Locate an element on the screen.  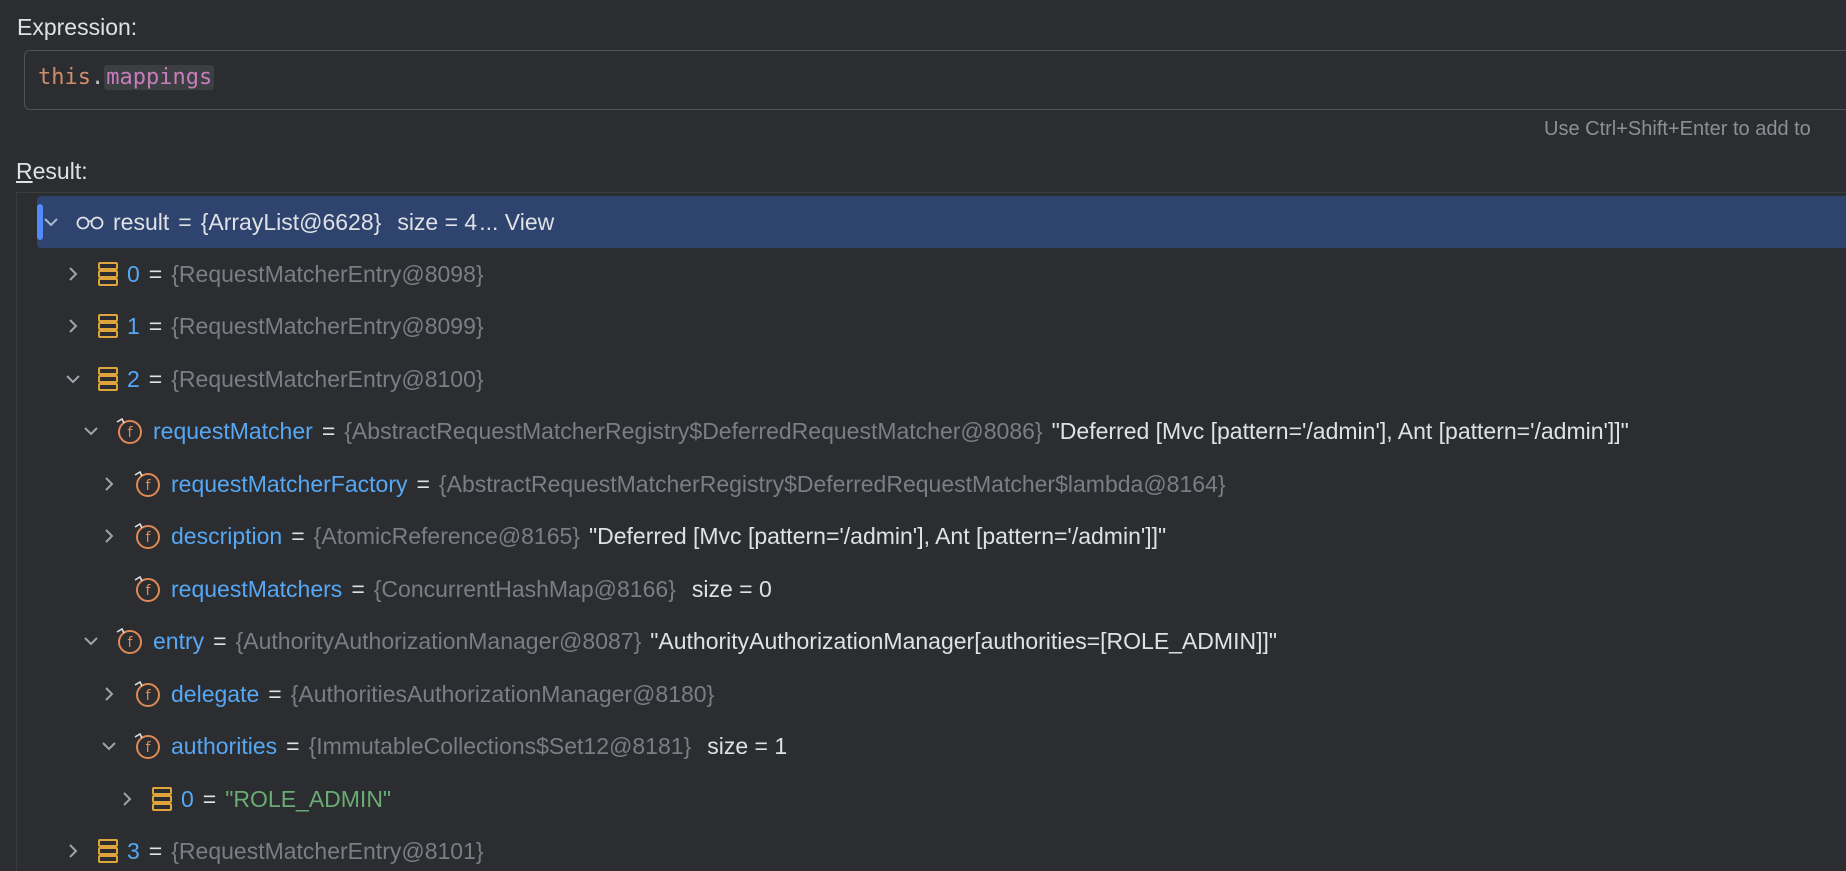
tree-row: 3 = {RequestMatcherEntry@8101} is located at coordinates (931, 848).